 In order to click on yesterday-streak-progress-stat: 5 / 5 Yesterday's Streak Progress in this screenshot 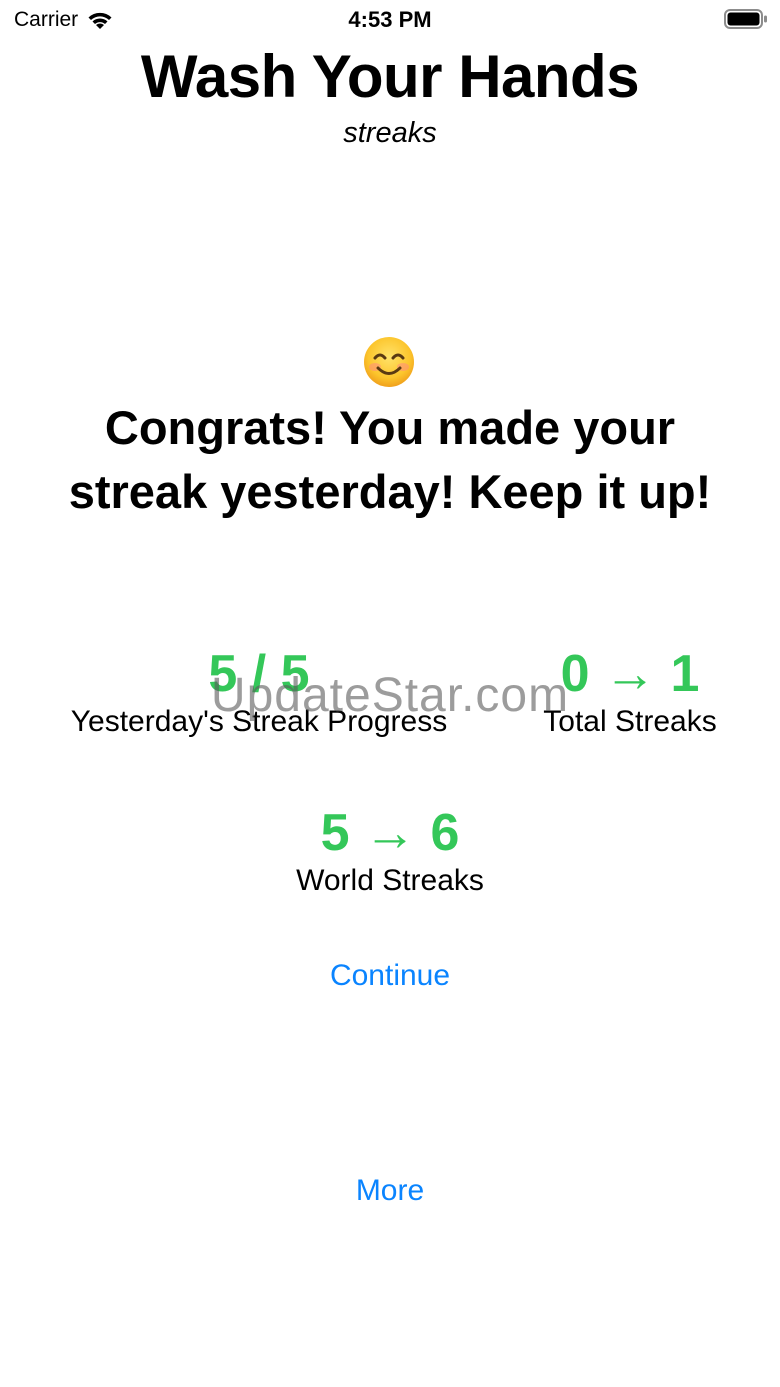, I will do `click(259, 692)`.